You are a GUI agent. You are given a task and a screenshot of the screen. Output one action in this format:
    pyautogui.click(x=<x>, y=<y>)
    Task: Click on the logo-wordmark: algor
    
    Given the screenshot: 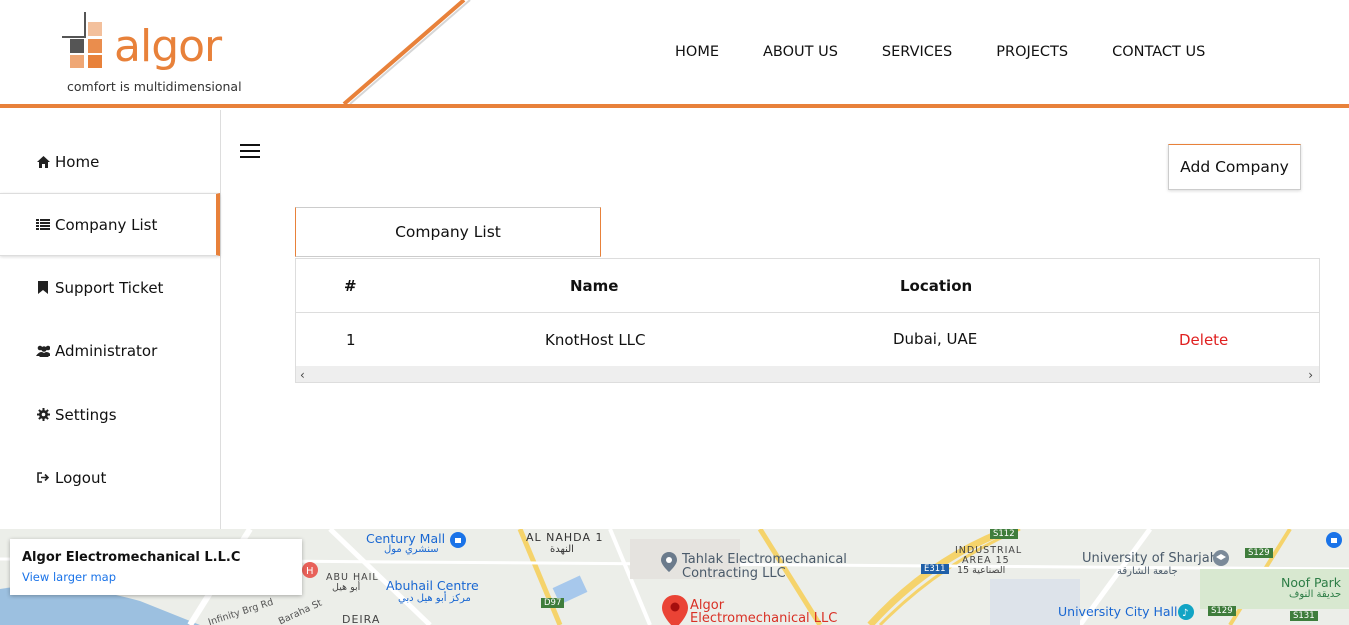 What is the action you would take?
    pyautogui.click(x=168, y=46)
    